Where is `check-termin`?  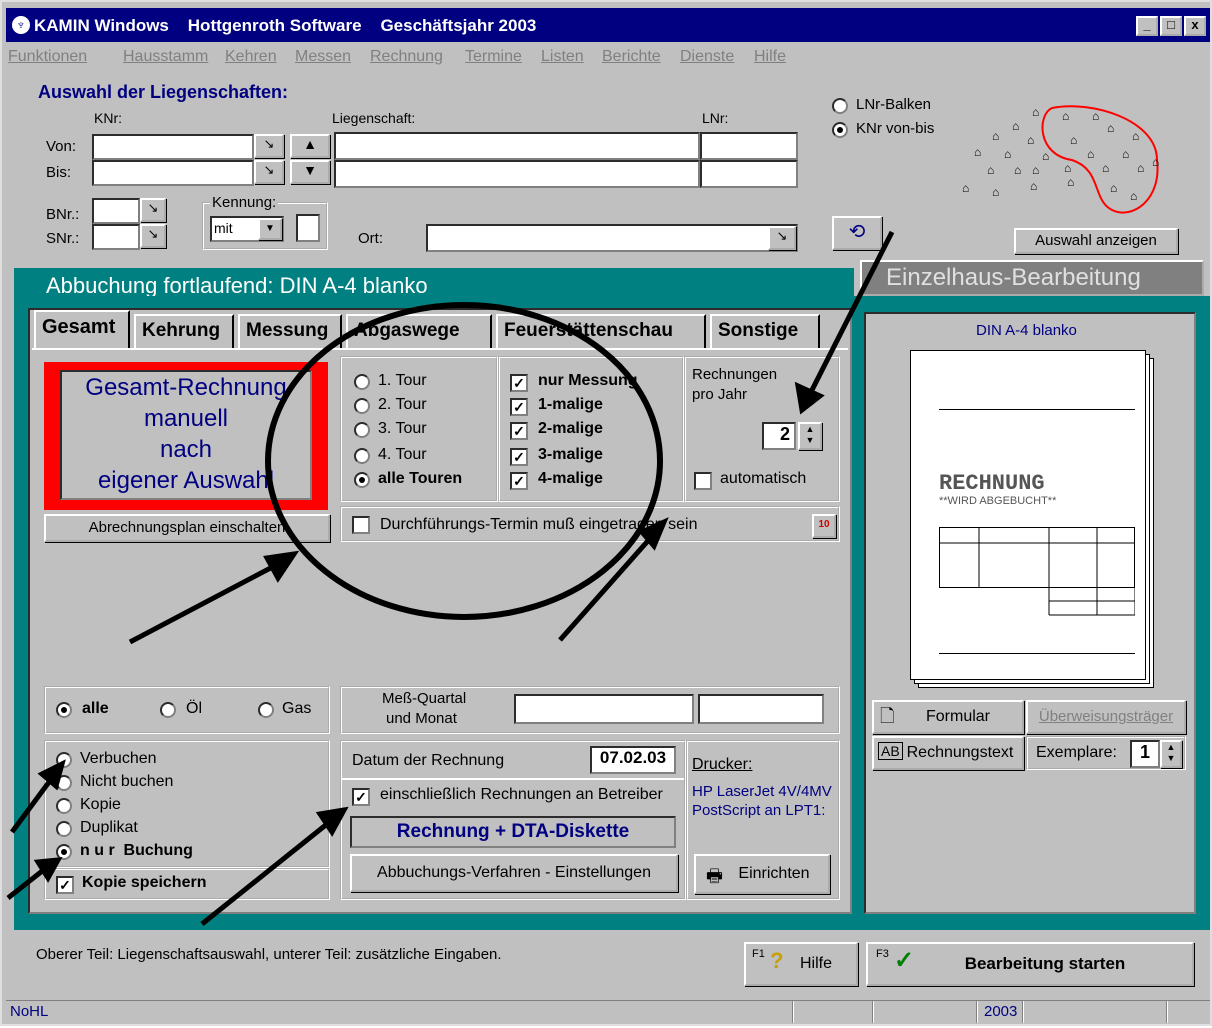 check-termin is located at coordinates (361, 525).